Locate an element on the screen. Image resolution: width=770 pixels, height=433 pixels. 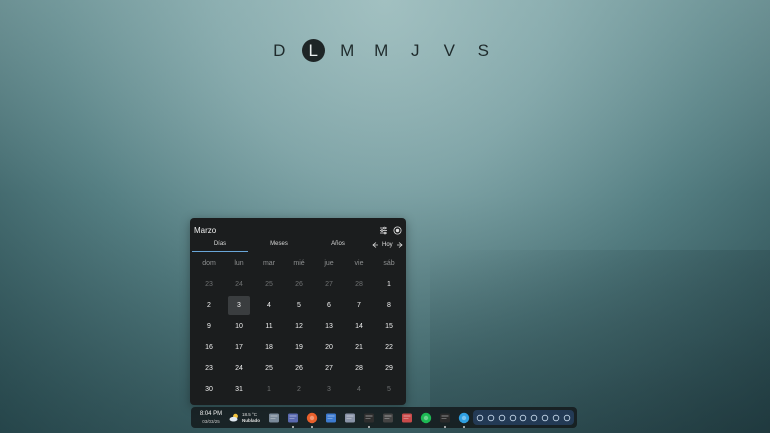
clock-icon is located at coordinates (534, 418).